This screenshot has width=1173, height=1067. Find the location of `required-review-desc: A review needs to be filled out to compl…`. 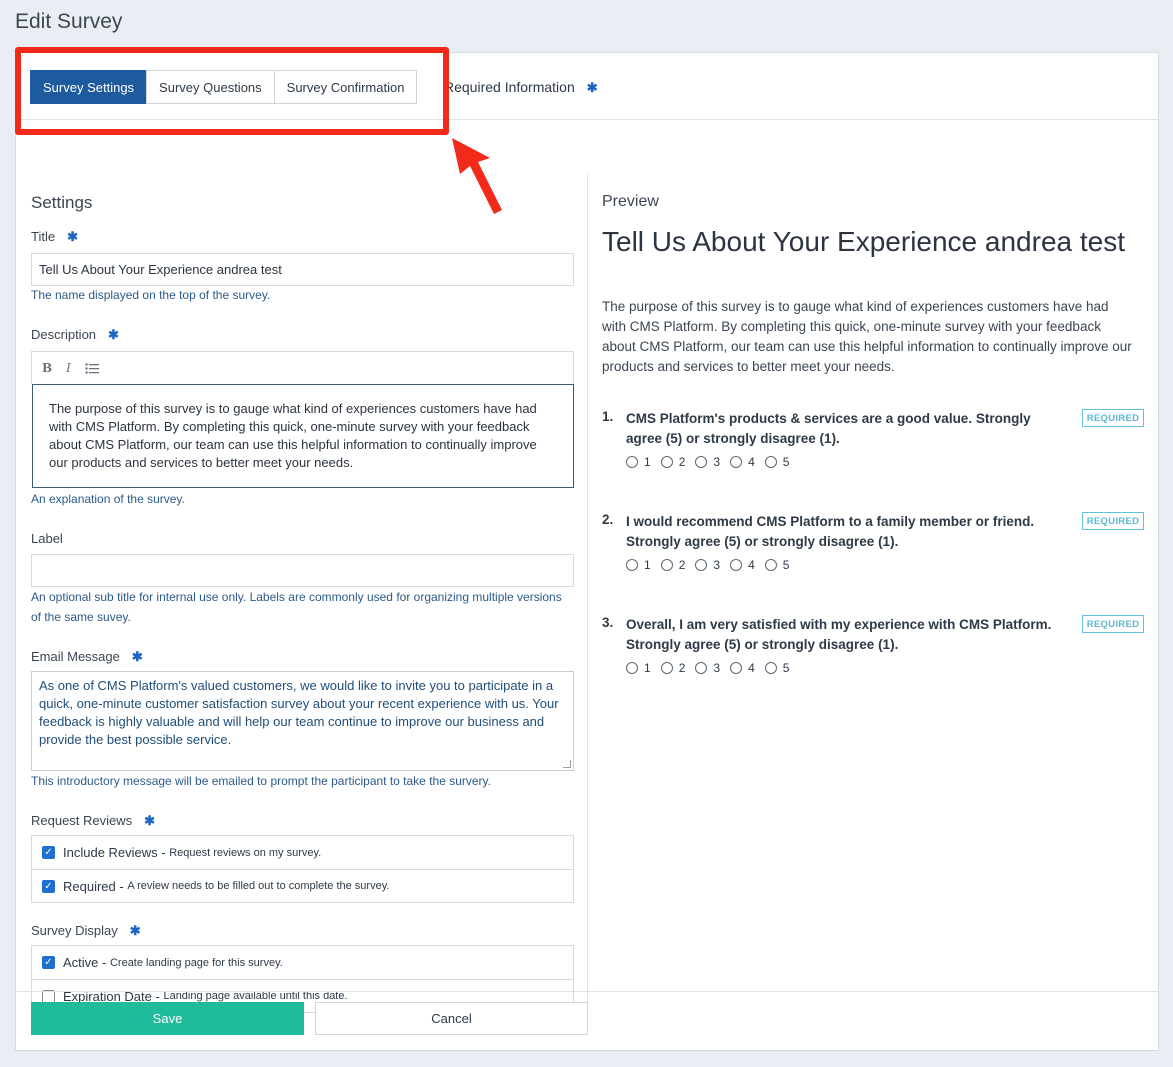

required-review-desc: A review needs to be filled out to compl… is located at coordinates (258, 886).